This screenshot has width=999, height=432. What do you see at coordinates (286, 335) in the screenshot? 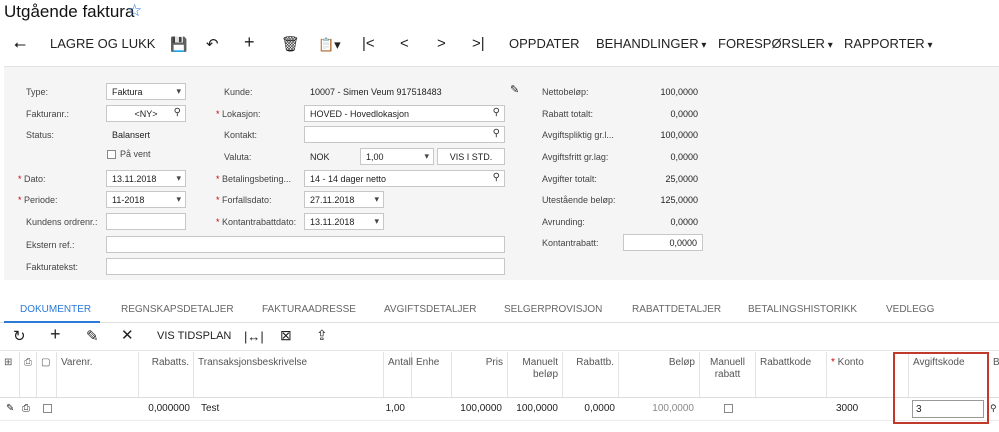
I see `export-excel-icon: ⊠` at bounding box center [286, 335].